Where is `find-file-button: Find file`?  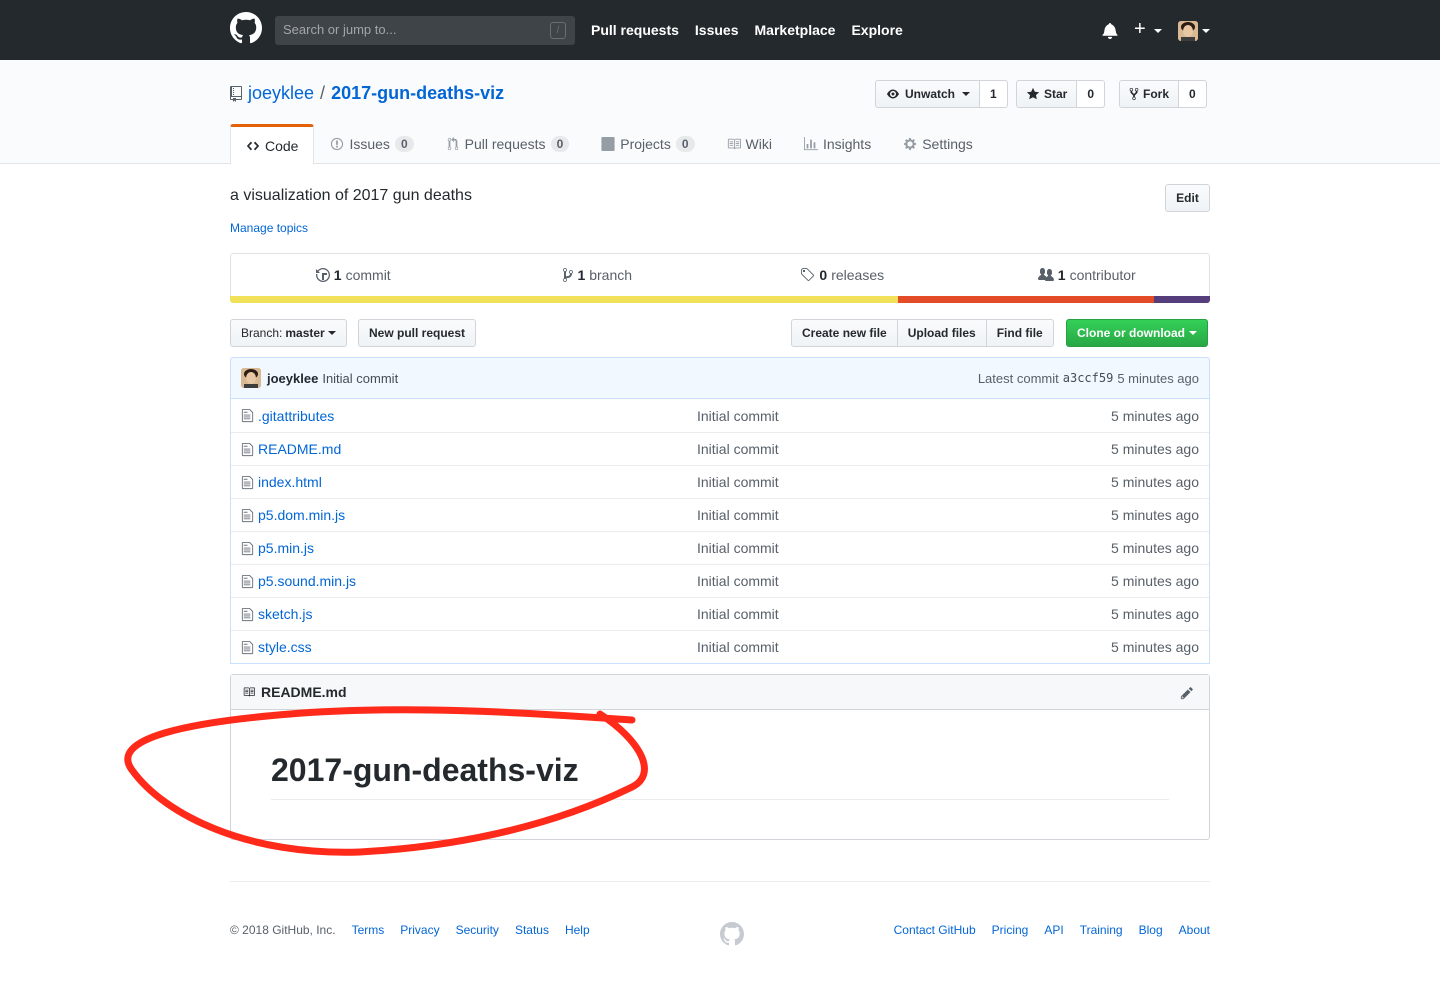
find-file-button: Find file is located at coordinates (1019, 333).